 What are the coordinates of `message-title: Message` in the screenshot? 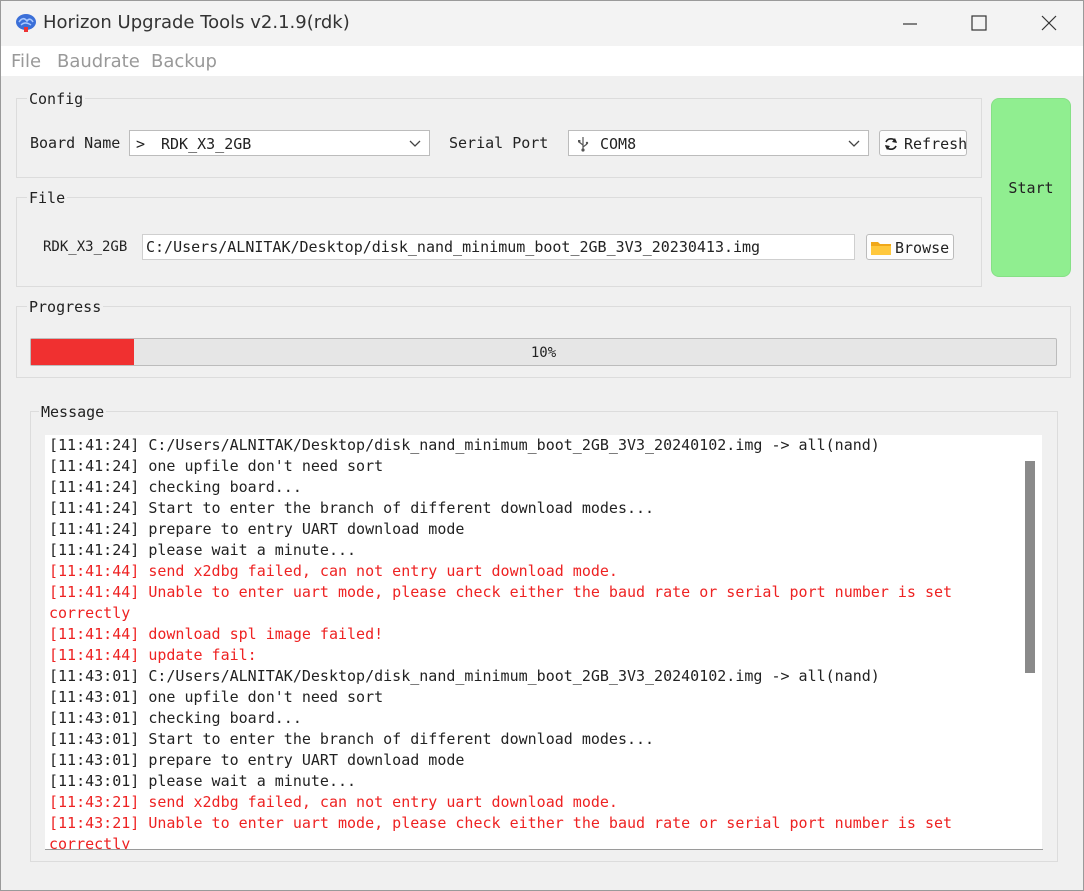 It's located at (73, 412).